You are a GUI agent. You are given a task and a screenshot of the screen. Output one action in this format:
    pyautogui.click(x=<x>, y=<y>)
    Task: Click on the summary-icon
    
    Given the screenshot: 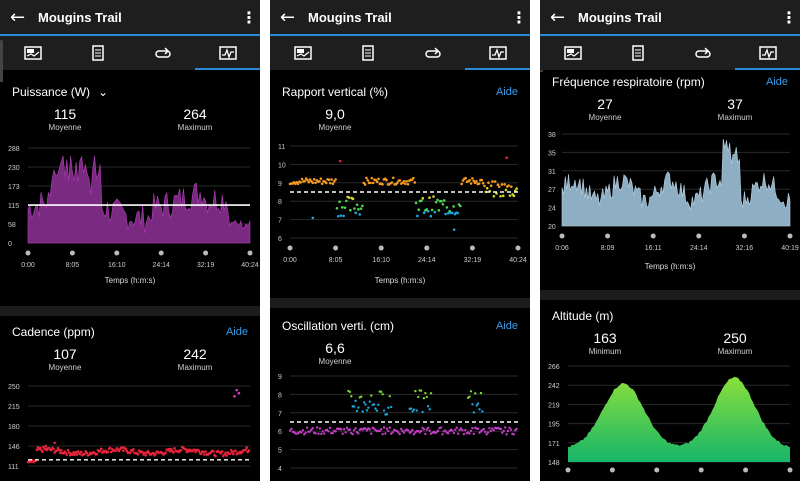 What is the action you would take?
    pyautogui.click(x=32, y=53)
    